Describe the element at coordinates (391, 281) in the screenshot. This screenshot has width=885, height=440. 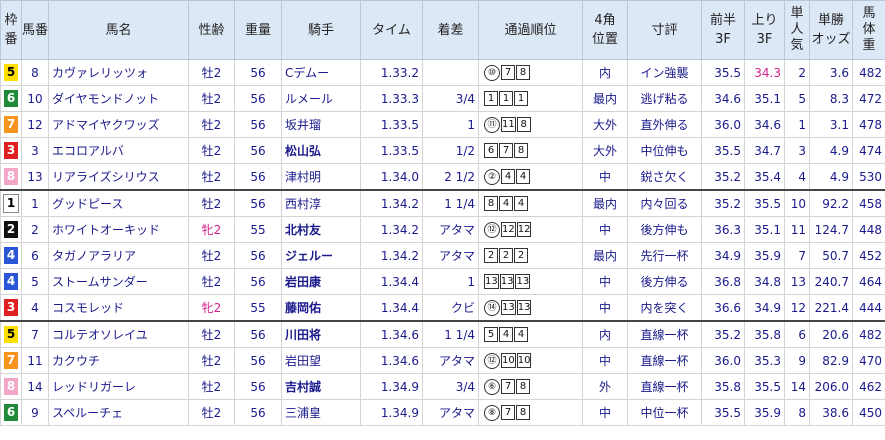
I see `finish-time: 1.34.4` at that location.